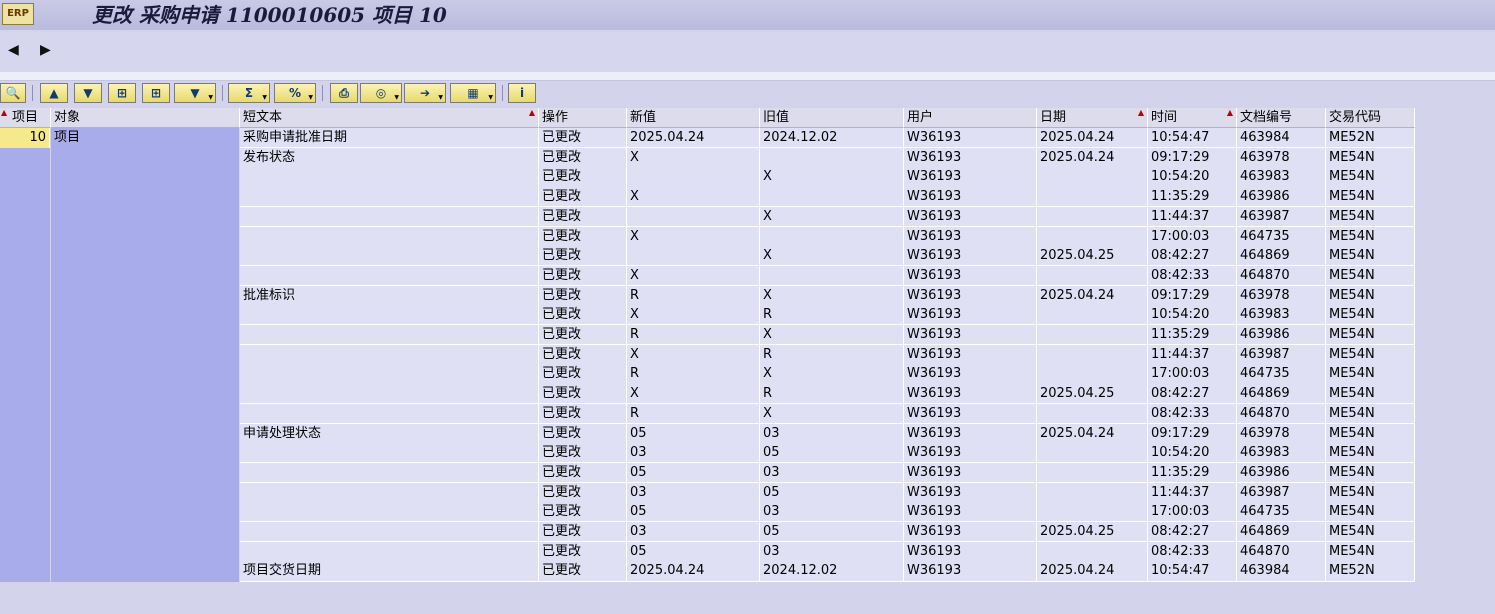 Image resolution: width=1495 pixels, height=614 pixels. I want to click on header-new-value: 新值, so click(693, 118).